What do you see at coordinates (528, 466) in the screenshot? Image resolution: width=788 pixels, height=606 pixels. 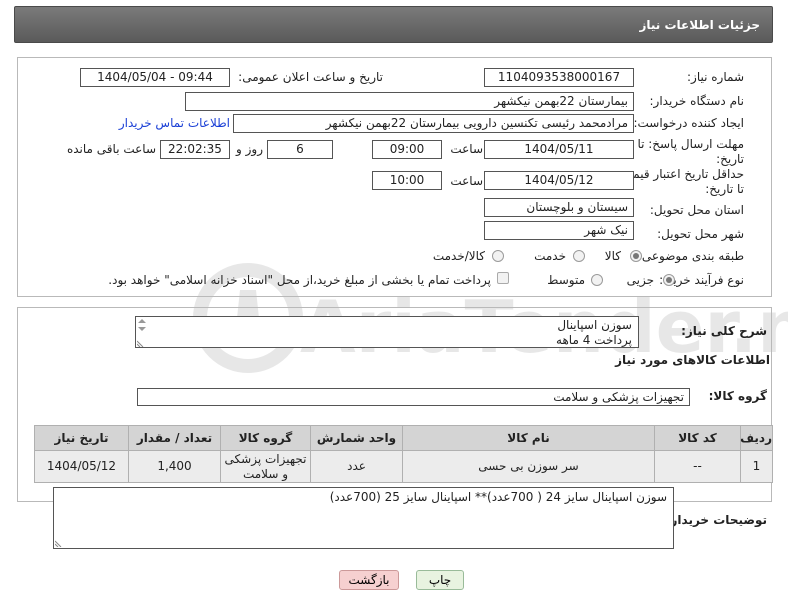 I see `cell-name: سر سوزن بی حسی` at bounding box center [528, 466].